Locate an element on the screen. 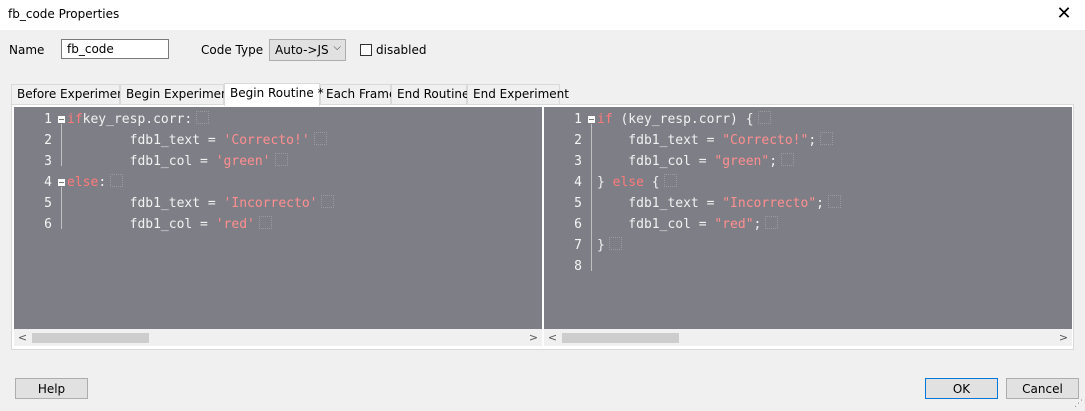 The height and width of the screenshot is (411, 1085). code-type-select: Auto->JS ⌵ is located at coordinates (307, 50).